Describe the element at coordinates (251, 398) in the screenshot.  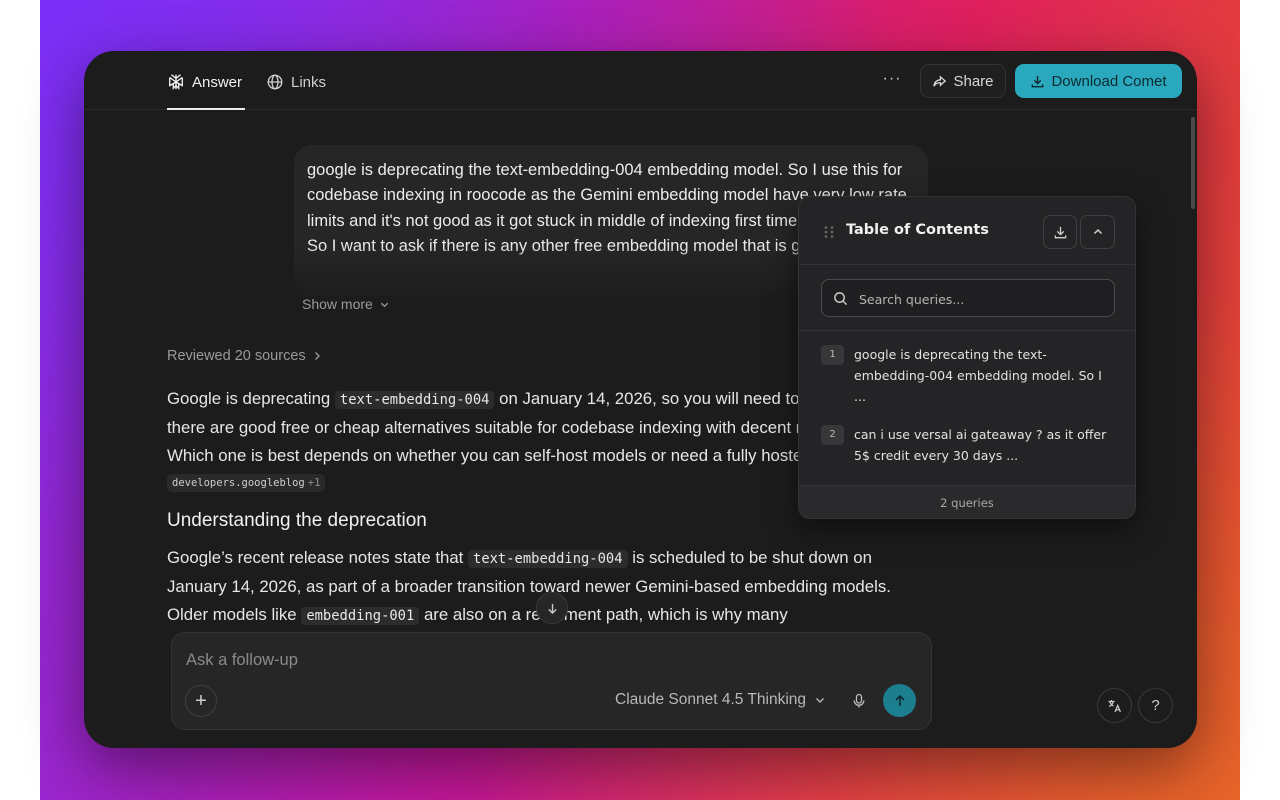
I see `answer-text: Google is deprecating` at that location.